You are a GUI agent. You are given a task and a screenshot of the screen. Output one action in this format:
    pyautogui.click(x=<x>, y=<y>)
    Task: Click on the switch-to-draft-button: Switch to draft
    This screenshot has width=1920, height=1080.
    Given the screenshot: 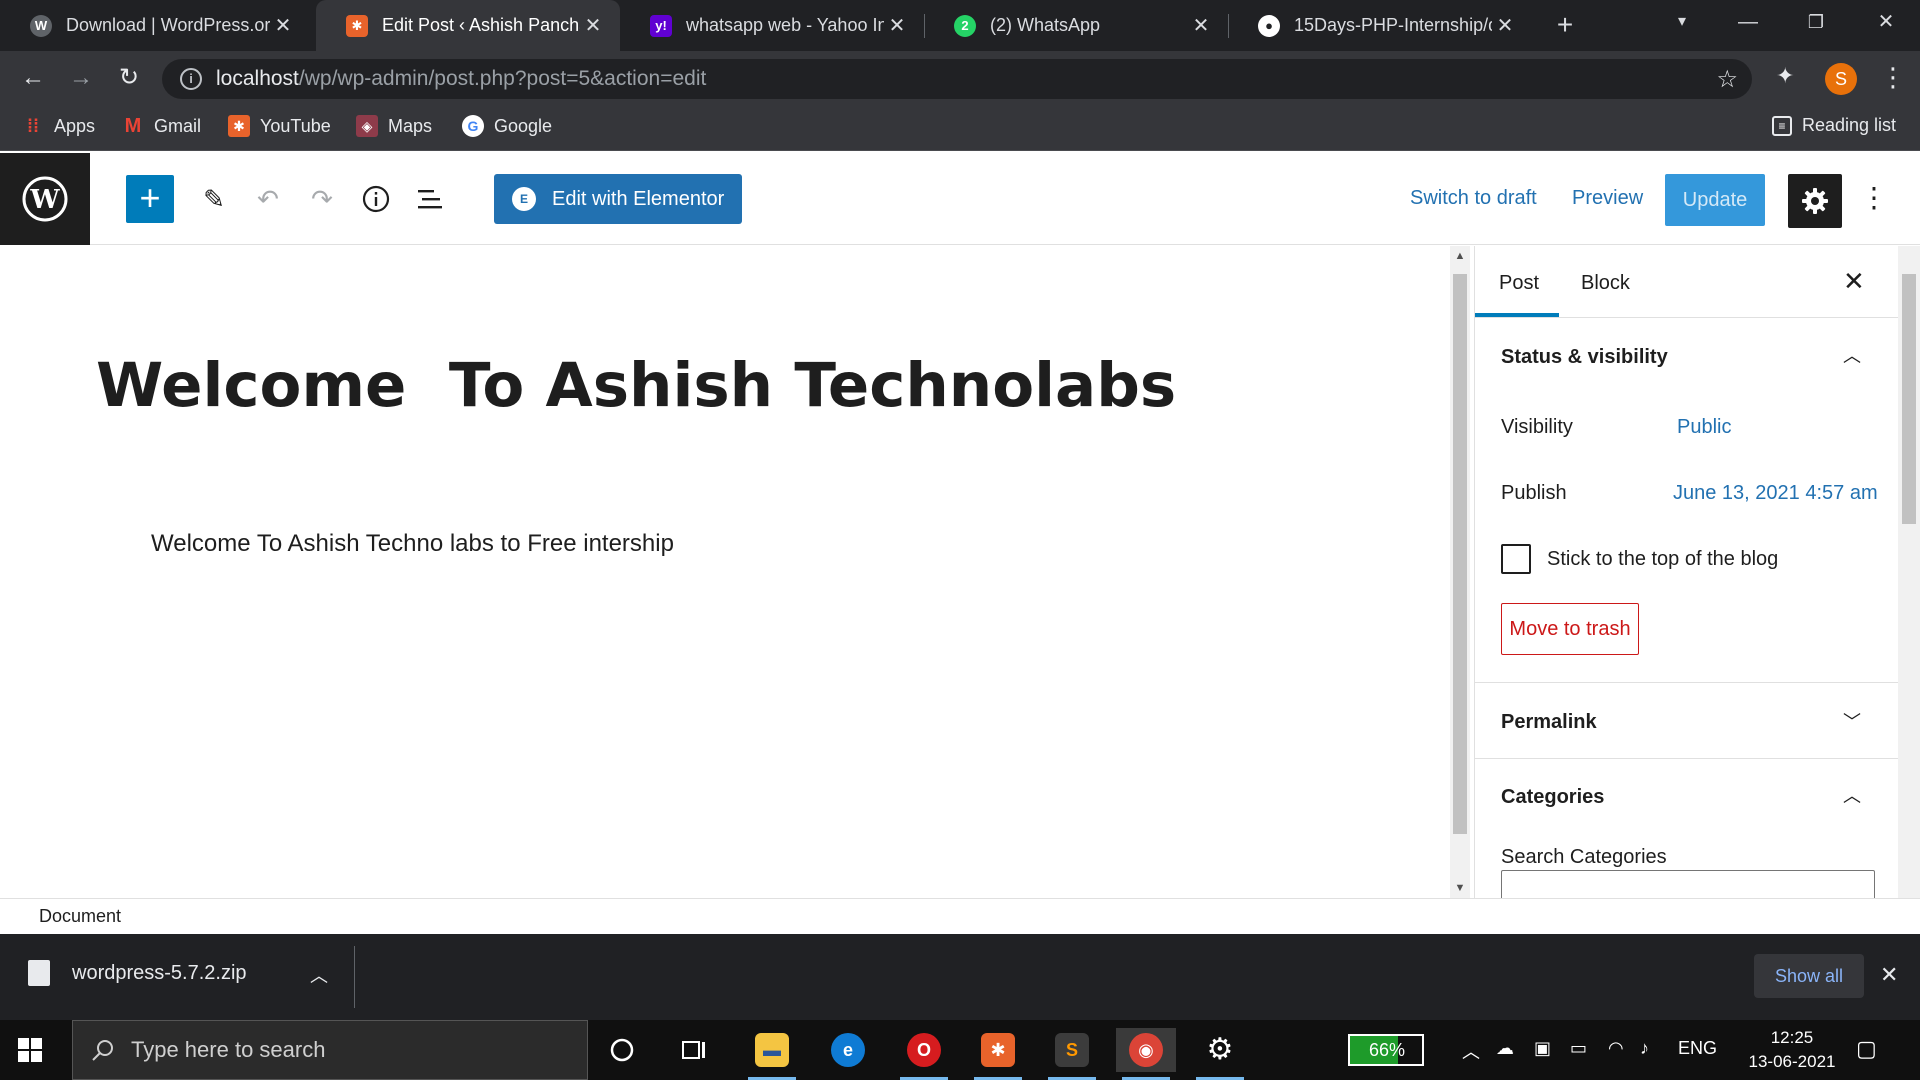 What is the action you would take?
    pyautogui.click(x=1473, y=198)
    